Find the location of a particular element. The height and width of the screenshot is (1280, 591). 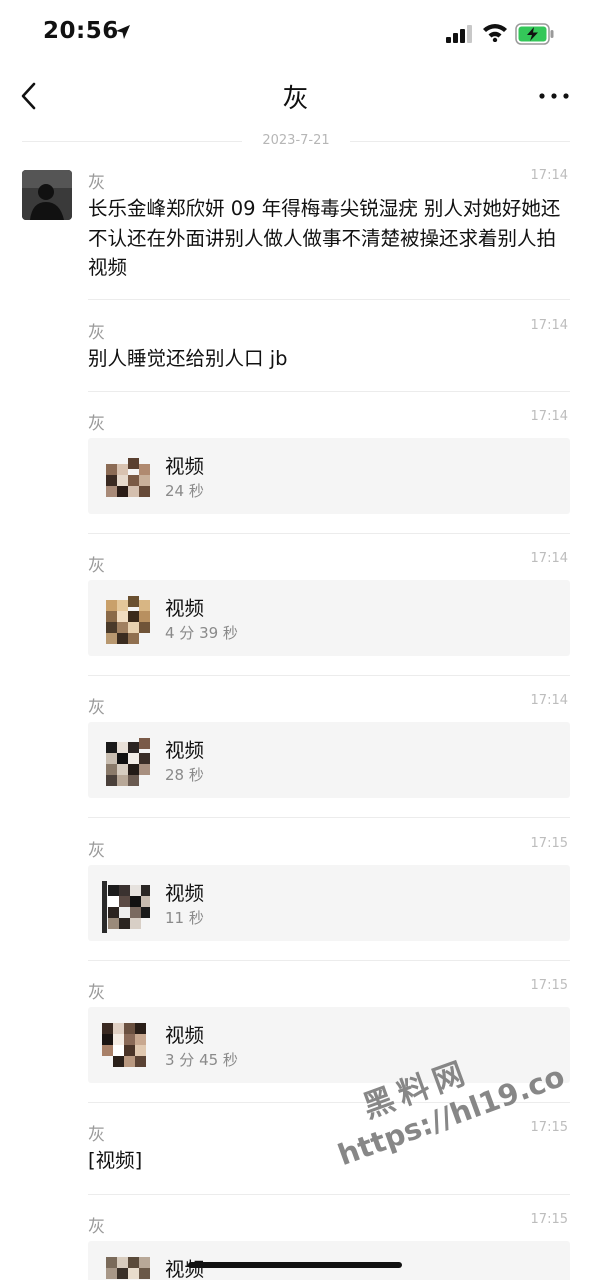

message-item: 灰 17:14 视频 4 分 39 秒 is located at coordinates (329, 614).